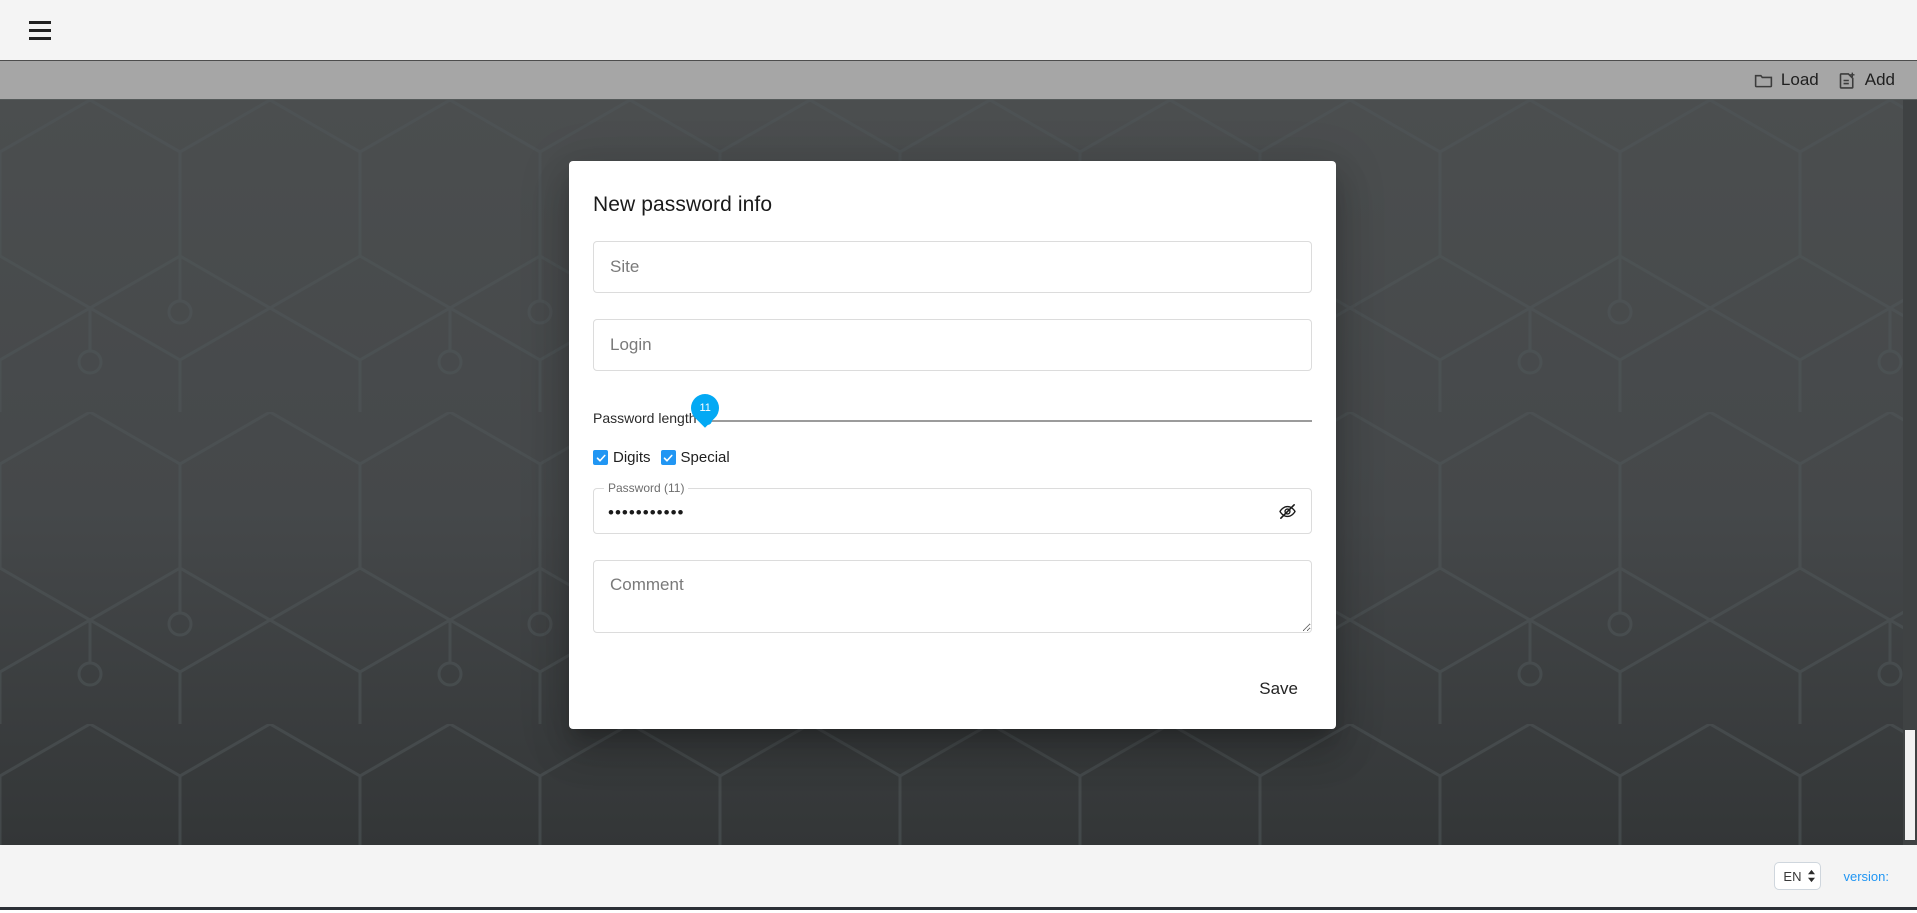 This screenshot has width=1917, height=913. What do you see at coordinates (1811, 876) in the screenshot?
I see `sort-arrows-icon` at bounding box center [1811, 876].